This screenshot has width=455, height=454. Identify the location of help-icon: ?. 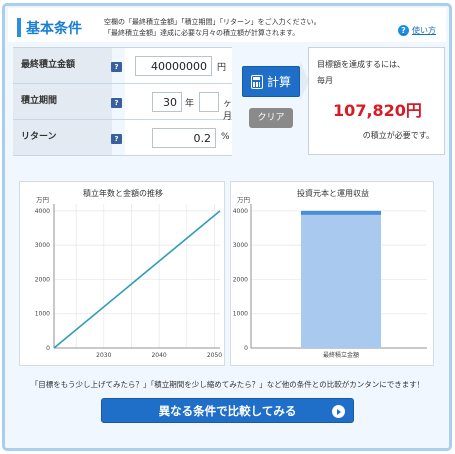
(403, 30).